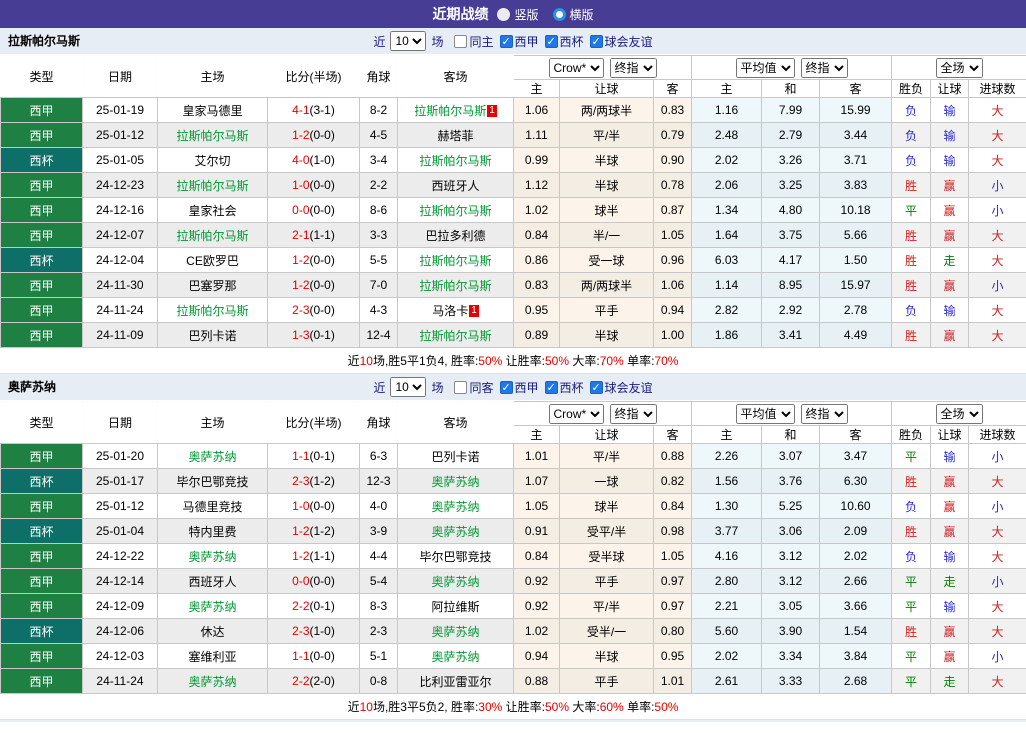 The height and width of the screenshot is (733, 1026). What do you see at coordinates (455, 135) in the screenshot?
I see `away-team-cell: 赫塔菲` at bounding box center [455, 135].